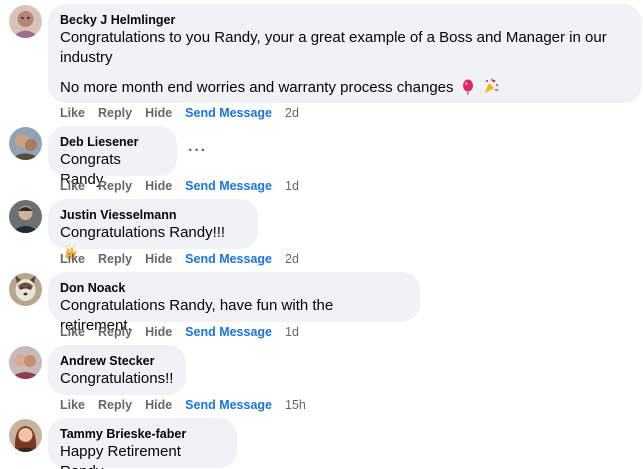 The width and height of the screenshot is (643, 469). What do you see at coordinates (234, 288) in the screenshot?
I see `comment-author: Don Noack` at bounding box center [234, 288].